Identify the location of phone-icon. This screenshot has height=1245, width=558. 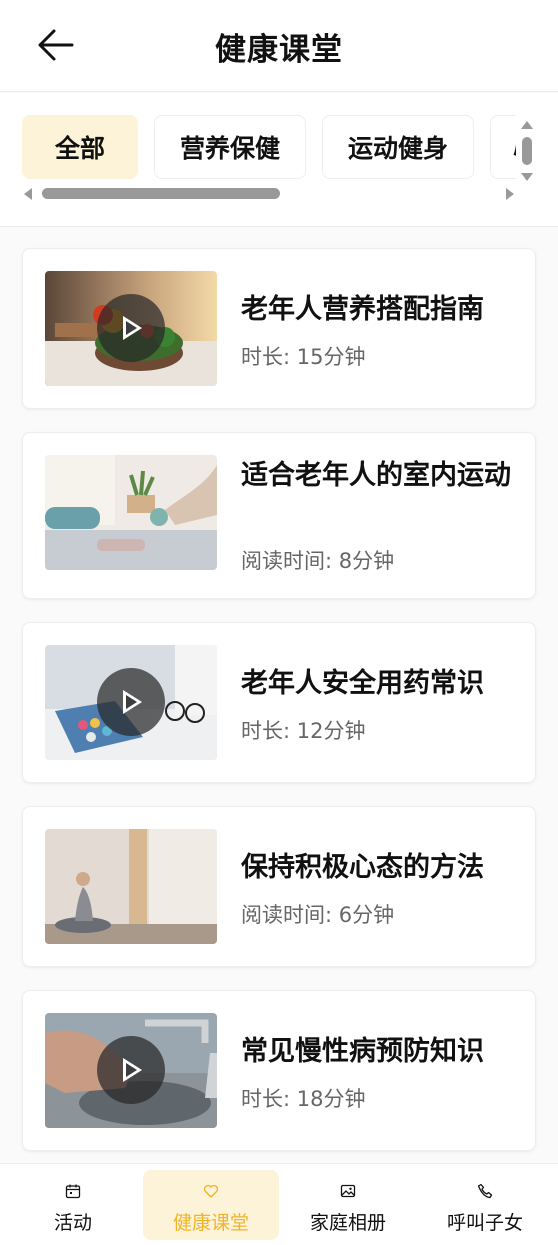
(485, 1191).